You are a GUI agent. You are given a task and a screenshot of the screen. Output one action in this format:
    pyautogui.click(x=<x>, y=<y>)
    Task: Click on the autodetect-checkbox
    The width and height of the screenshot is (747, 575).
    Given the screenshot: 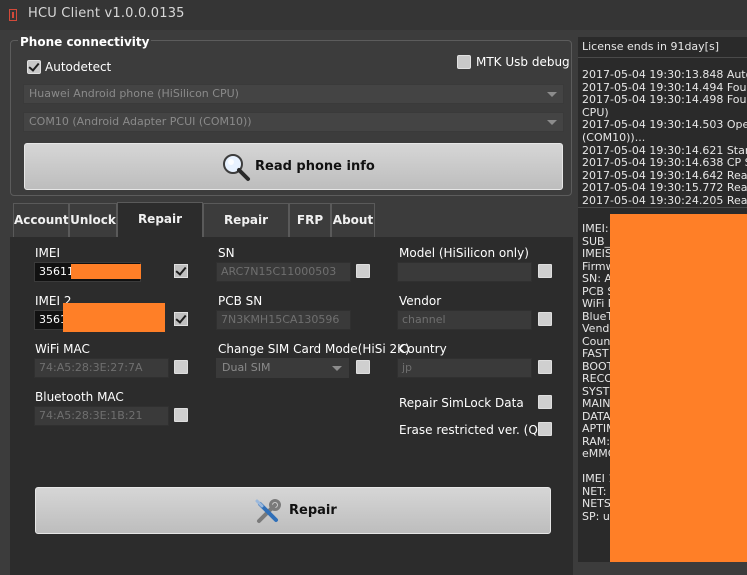 What is the action you would take?
    pyautogui.click(x=34, y=67)
    